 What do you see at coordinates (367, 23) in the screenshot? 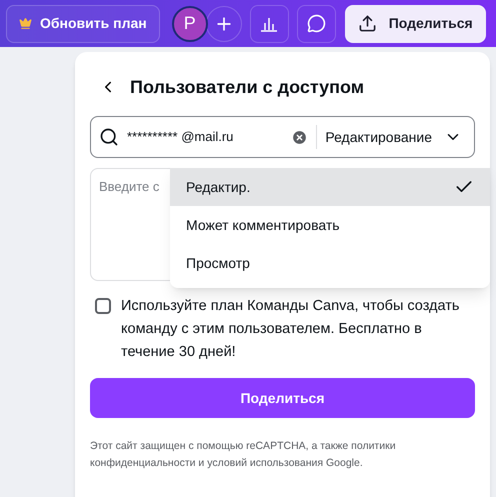
I see `upload-icon` at bounding box center [367, 23].